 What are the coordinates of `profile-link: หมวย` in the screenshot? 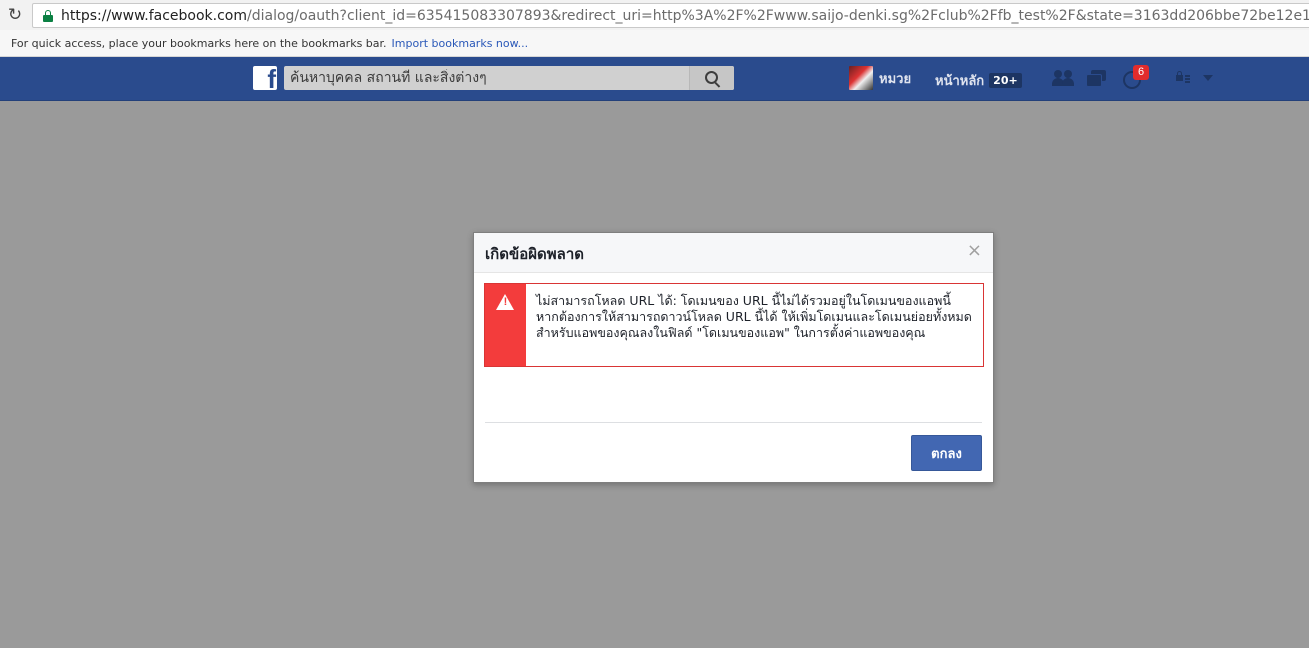 It's located at (880, 78).